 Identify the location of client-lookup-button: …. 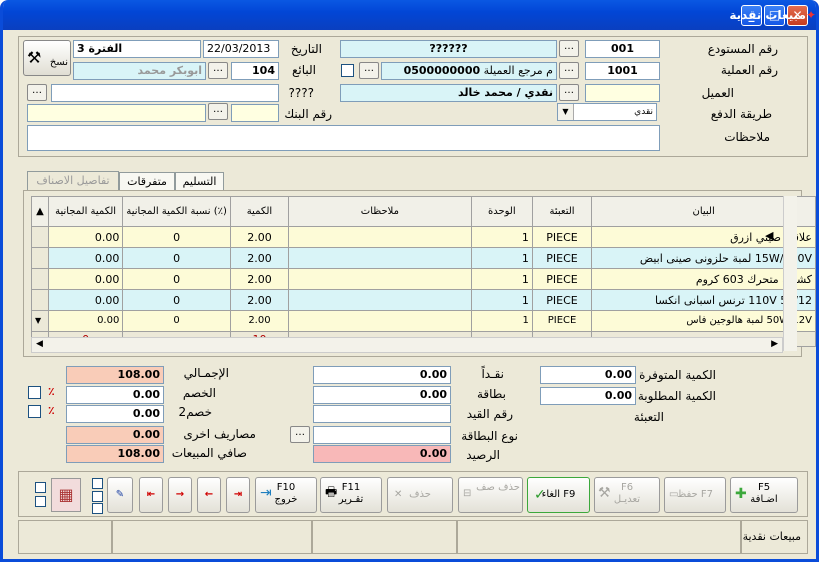
(569, 92).